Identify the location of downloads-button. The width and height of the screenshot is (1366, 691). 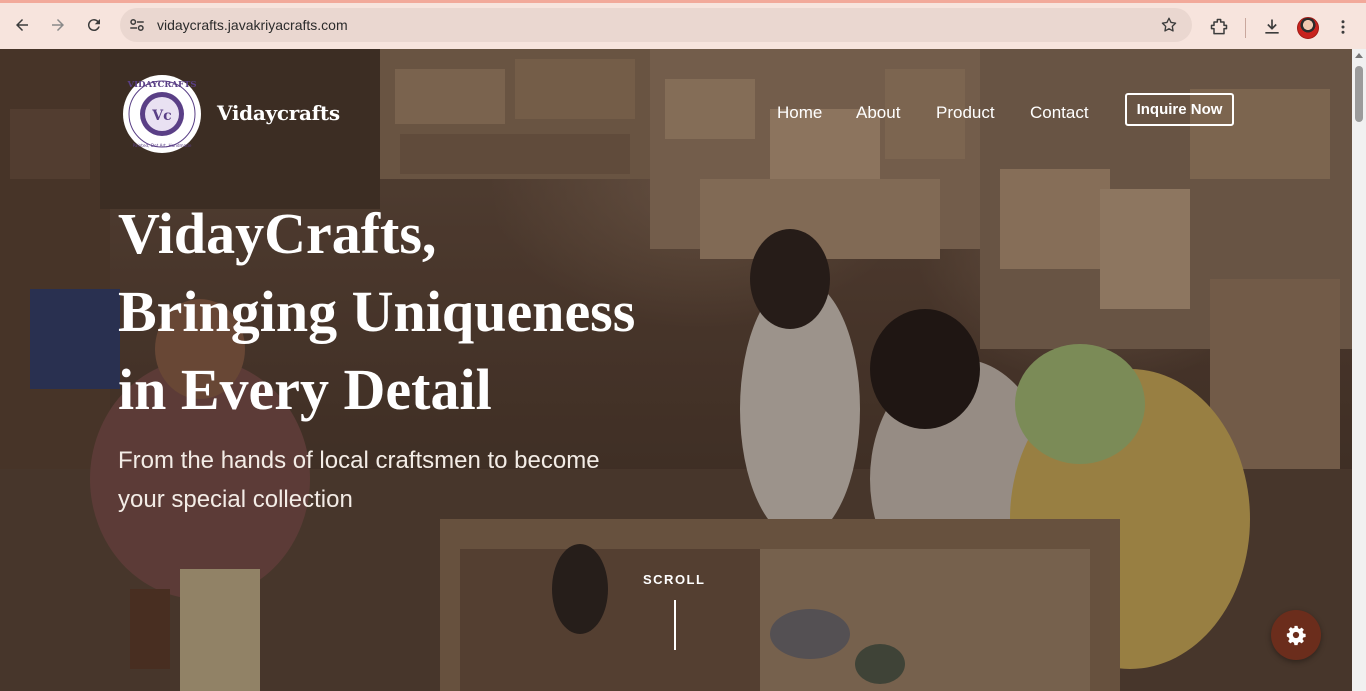
(1272, 27).